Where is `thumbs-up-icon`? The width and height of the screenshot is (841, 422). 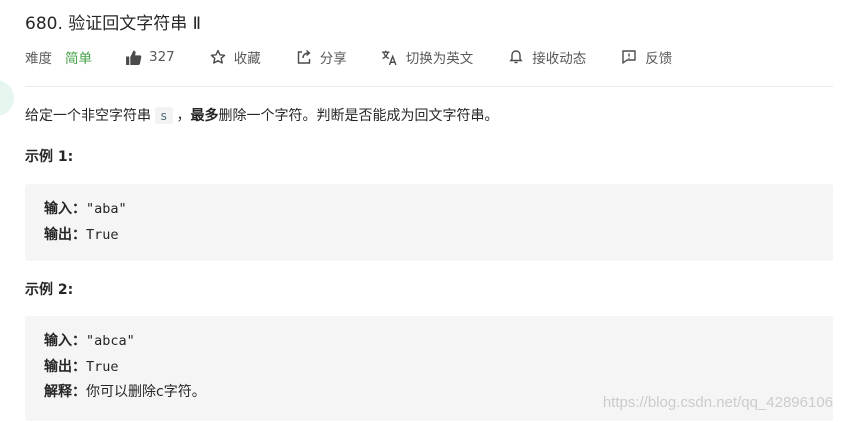
thumbs-up-icon is located at coordinates (133, 57).